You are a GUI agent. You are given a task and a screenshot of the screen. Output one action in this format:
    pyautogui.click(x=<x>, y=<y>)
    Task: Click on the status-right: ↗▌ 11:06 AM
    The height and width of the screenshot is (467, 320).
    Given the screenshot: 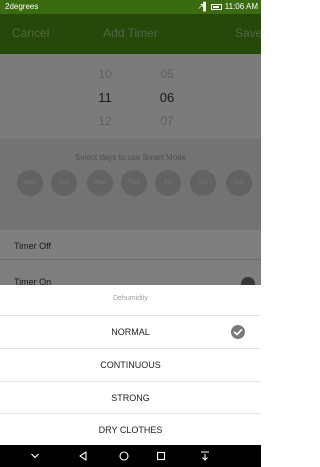 What is the action you would take?
    pyautogui.click(x=227, y=7)
    